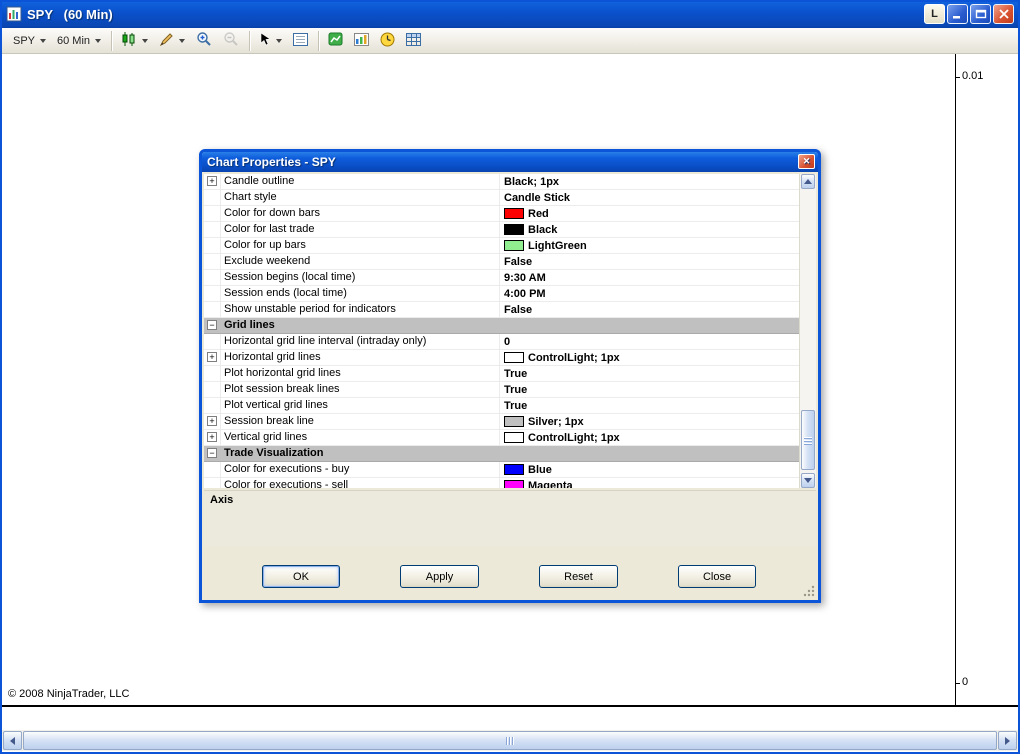 The width and height of the screenshot is (1020, 754). I want to click on dialog-close-button: ✕, so click(806, 161).